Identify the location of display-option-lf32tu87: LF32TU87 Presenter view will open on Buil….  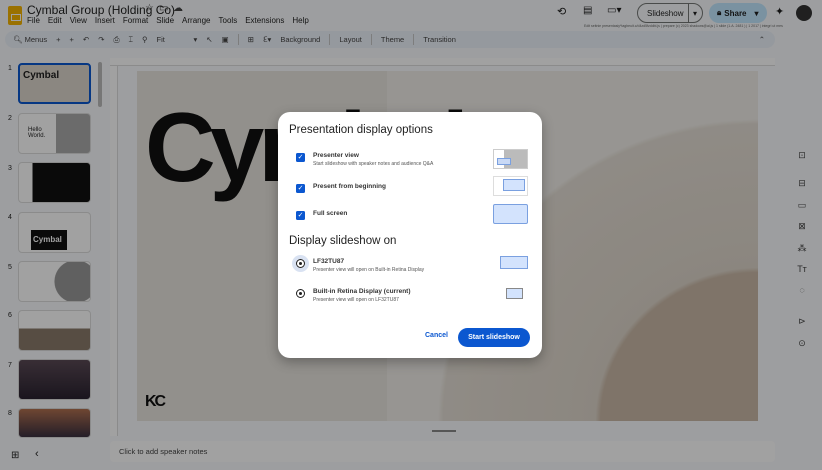
(360, 265).